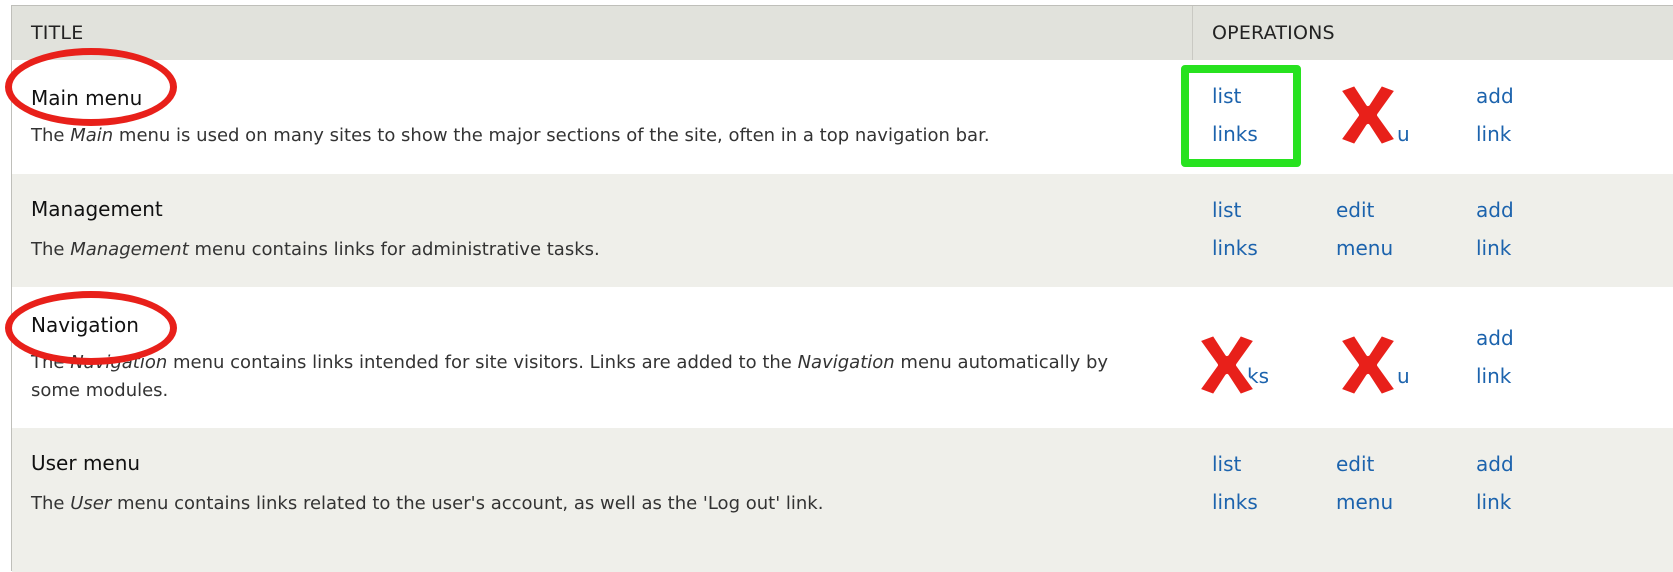 This screenshot has width=1673, height=572. What do you see at coordinates (1495, 464) in the screenshot?
I see `add-link-user-add: add` at bounding box center [1495, 464].